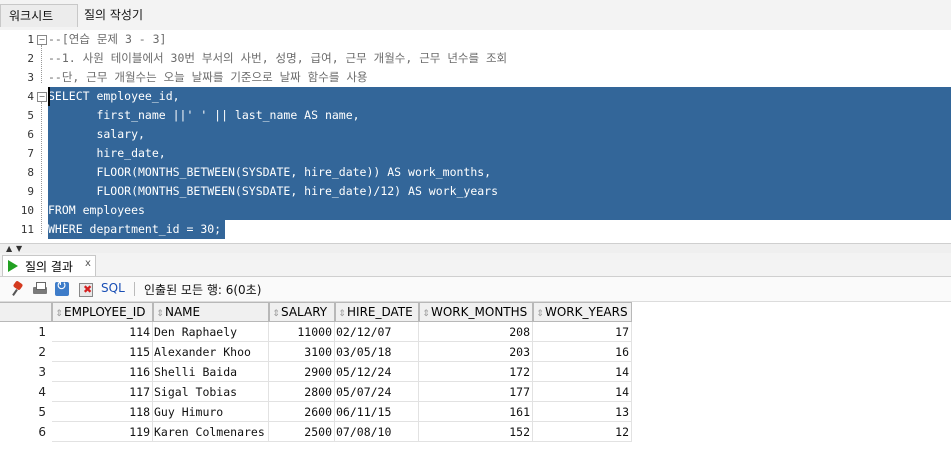 The height and width of the screenshot is (458, 951). What do you see at coordinates (380, 312) in the screenshot?
I see `column-label: HIRE_DATE` at bounding box center [380, 312].